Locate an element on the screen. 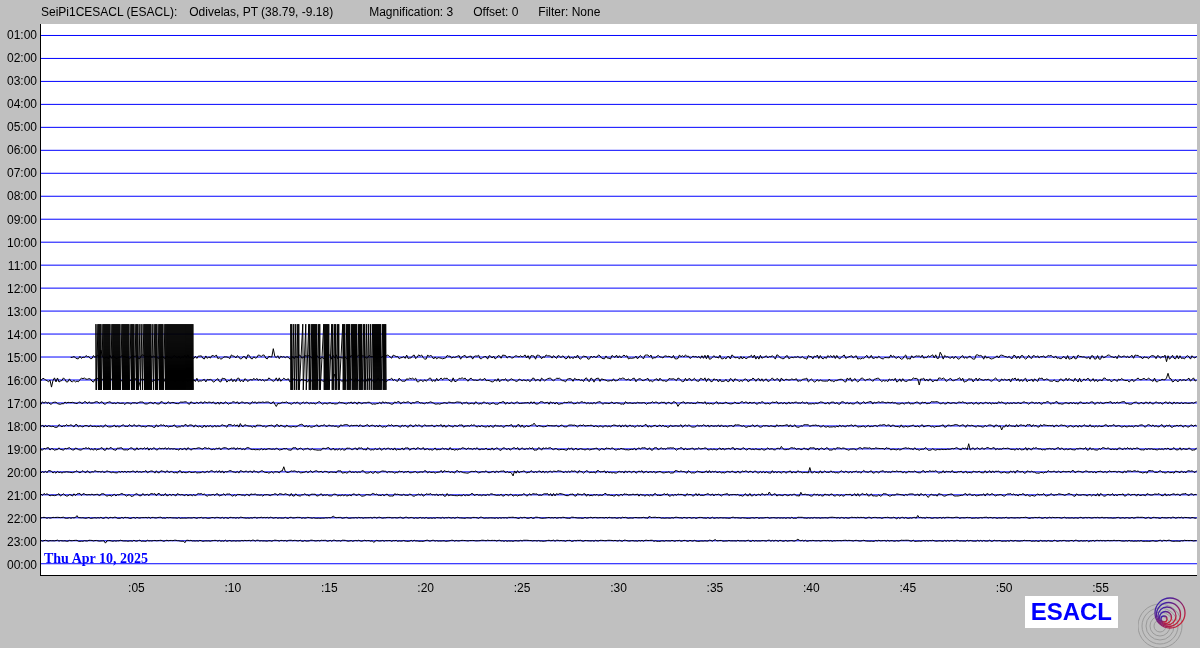 The image size is (1200, 648). hour-label: 10:00 is located at coordinates (21, 242).